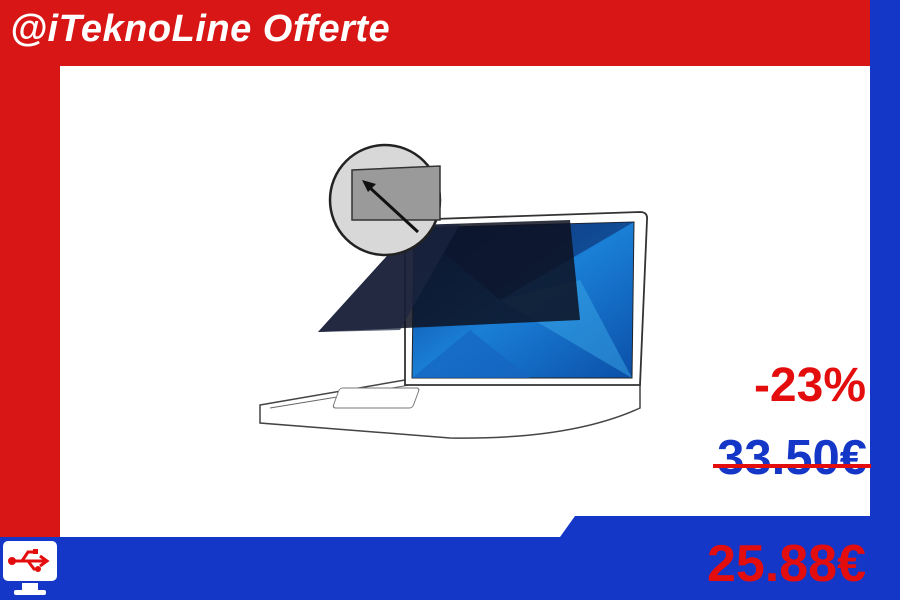 Image resolution: width=900 pixels, height=600 pixels. I want to click on old-price: 33.50€, so click(792, 458).